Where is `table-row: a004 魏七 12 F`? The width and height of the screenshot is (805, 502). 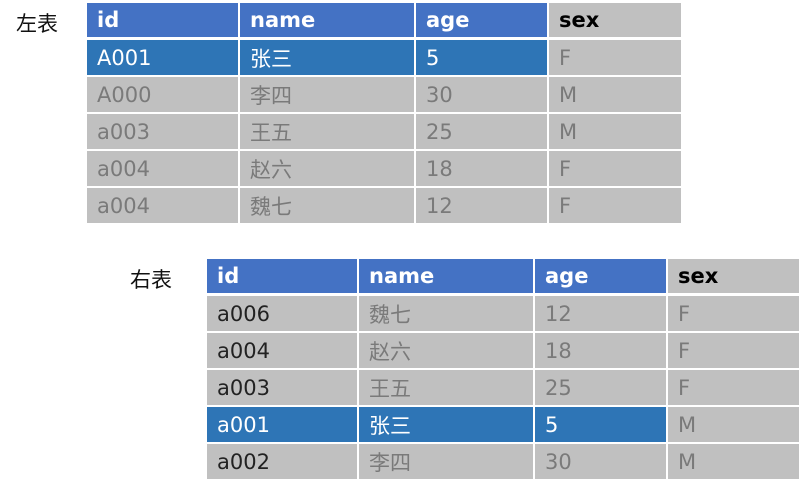 table-row: a004 魏七 12 F is located at coordinates (384, 206).